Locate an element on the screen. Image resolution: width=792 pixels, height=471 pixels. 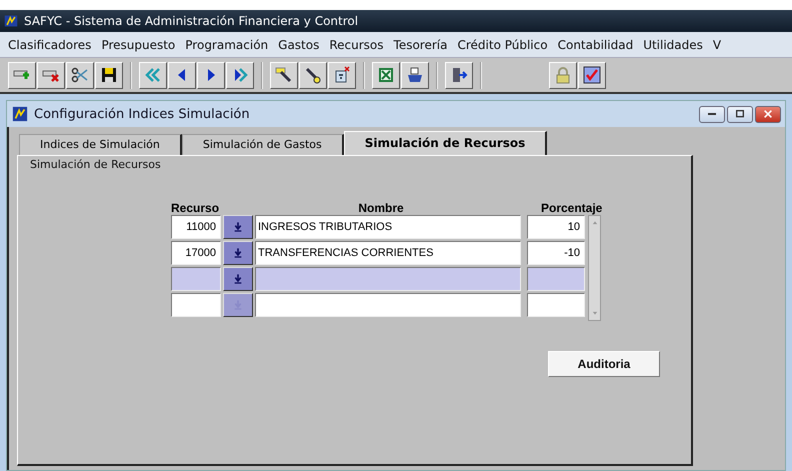
scrollbar is located at coordinates (594, 268).